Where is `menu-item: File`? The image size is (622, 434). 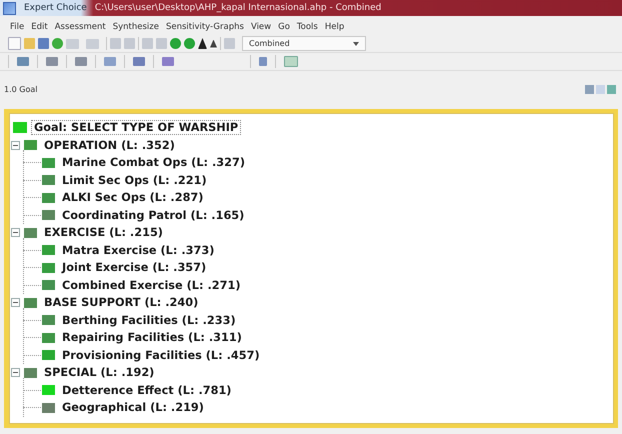 menu-item: File is located at coordinates (17, 27).